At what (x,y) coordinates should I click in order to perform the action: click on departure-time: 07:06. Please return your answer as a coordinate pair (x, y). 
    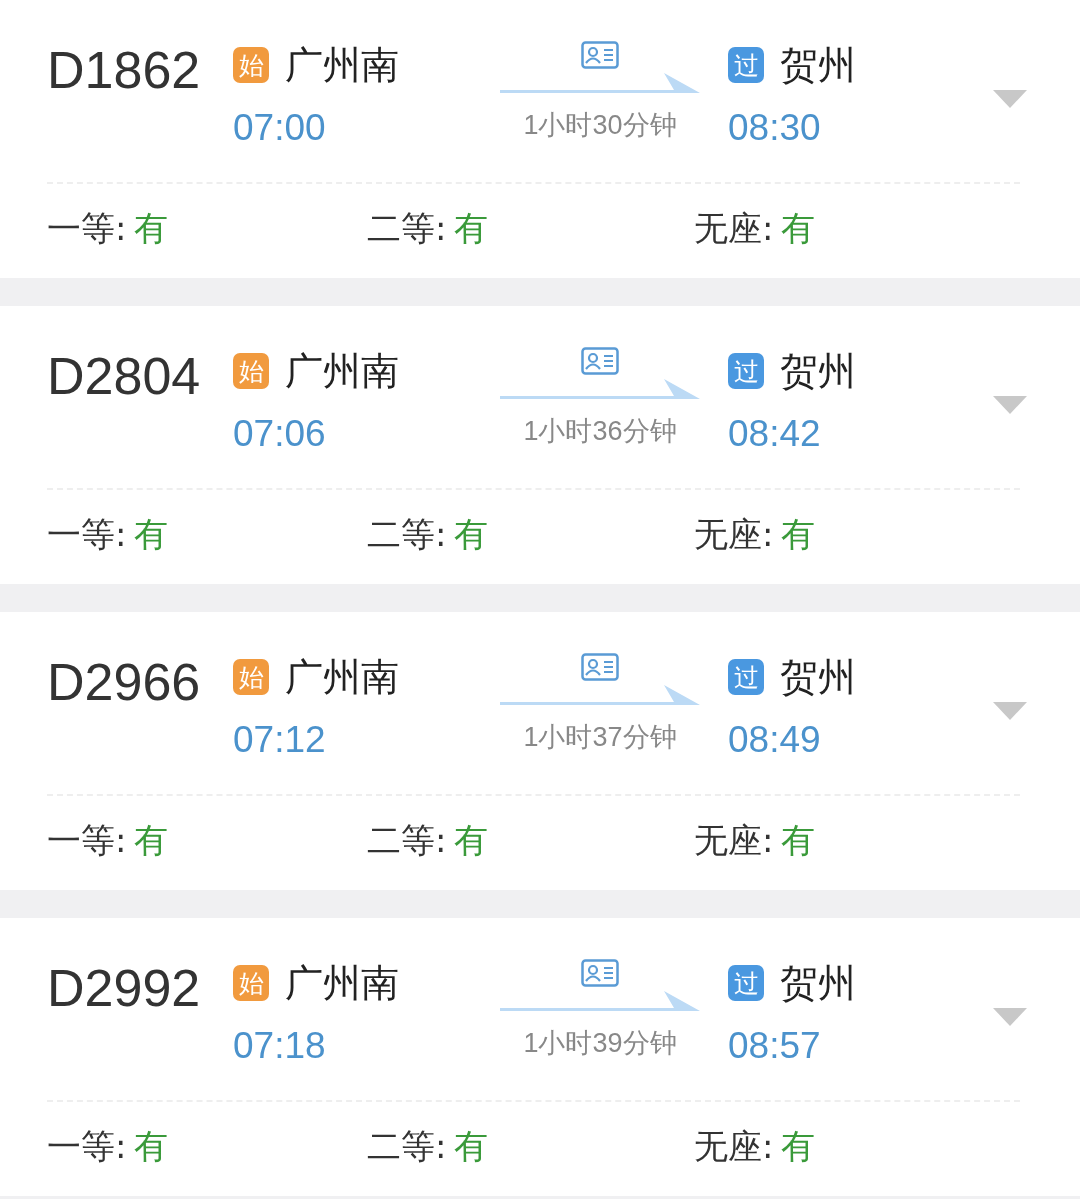
    Looking at the image, I should click on (280, 434).